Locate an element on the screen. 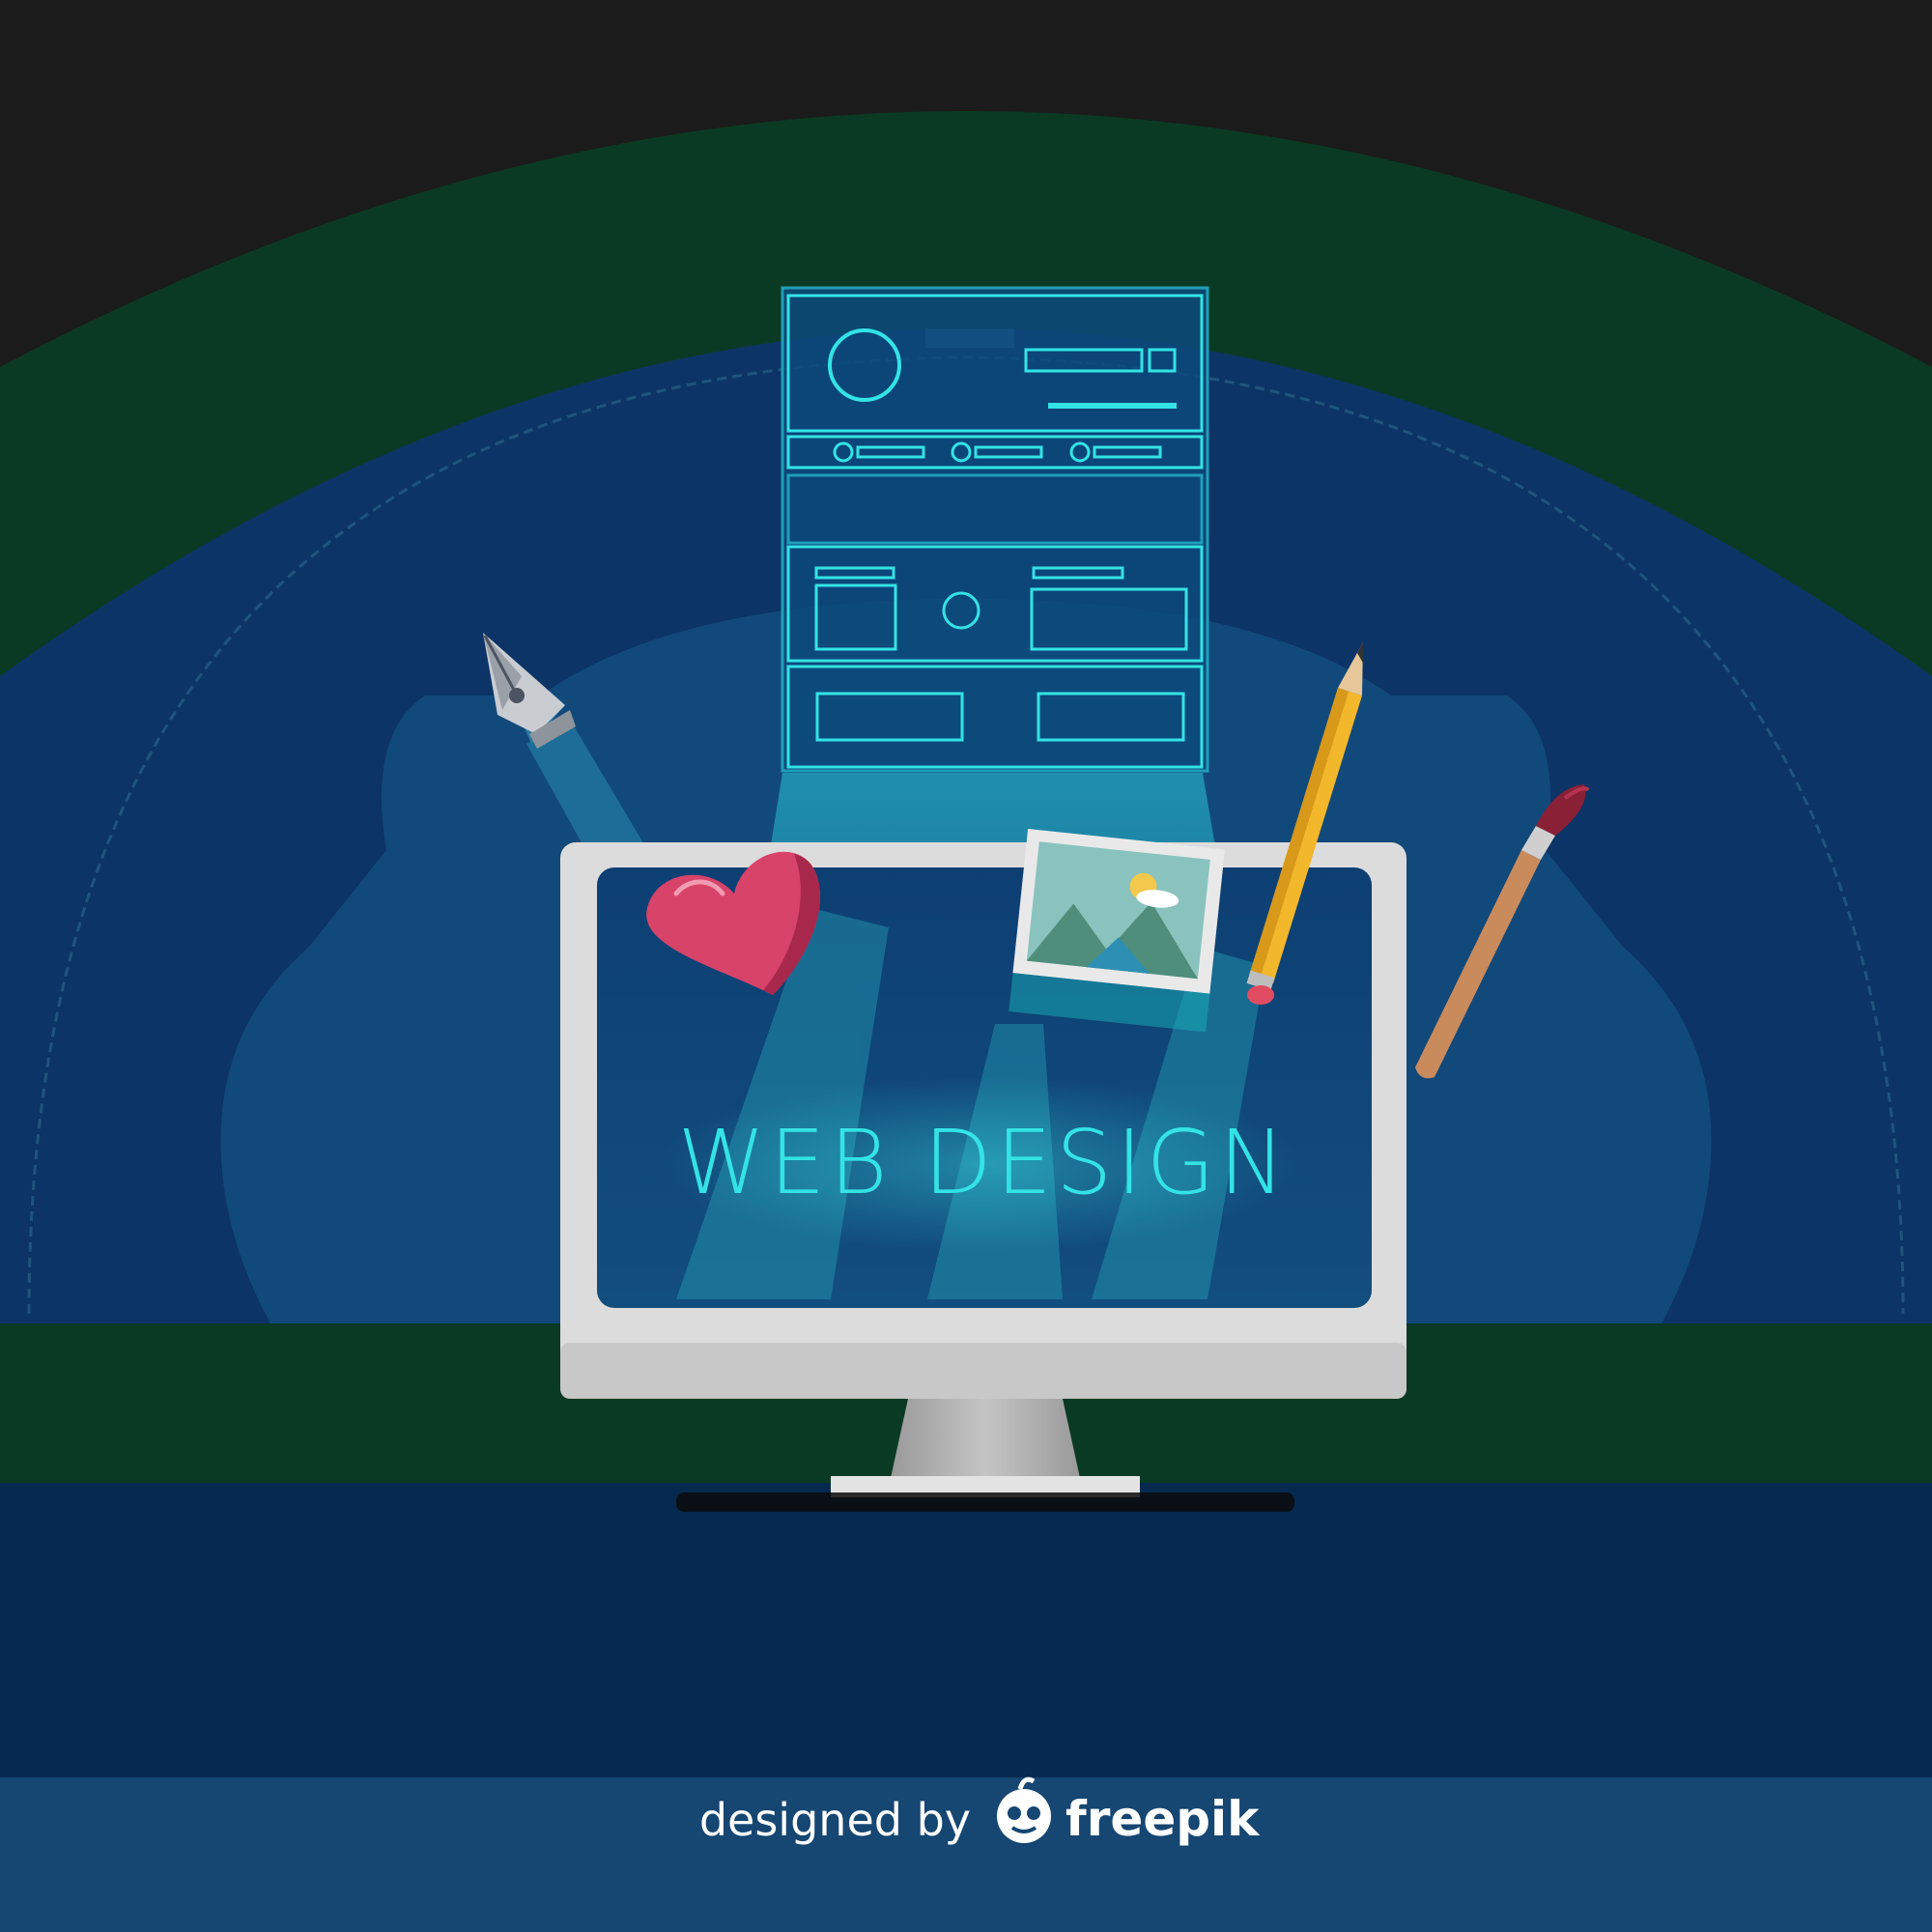  credit-brand: freepik is located at coordinates (1163, 1819).